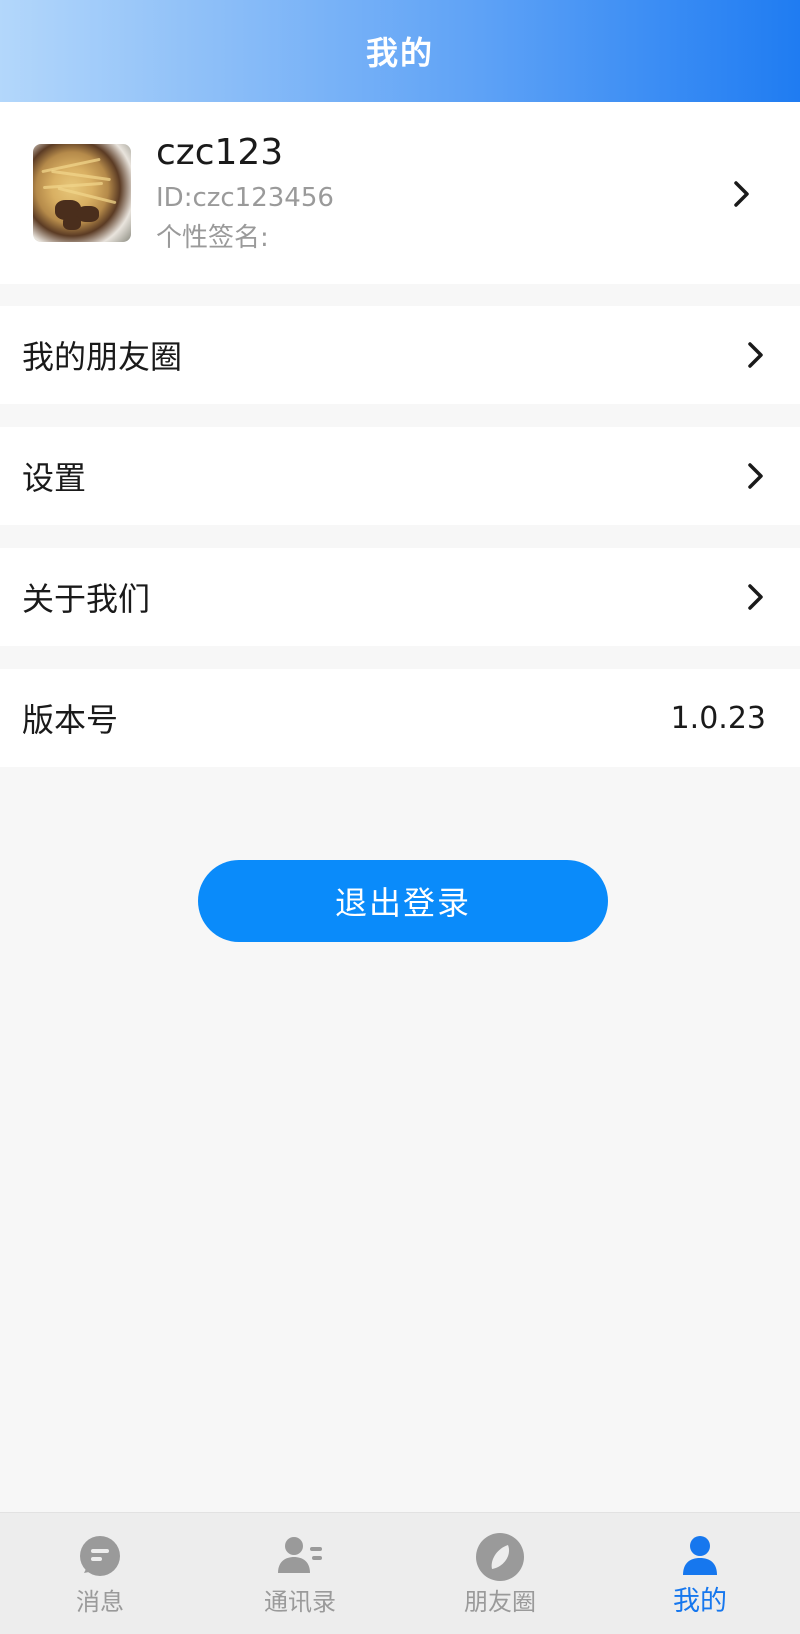  Describe the element at coordinates (220, 152) in the screenshot. I see `username: czc123` at that location.